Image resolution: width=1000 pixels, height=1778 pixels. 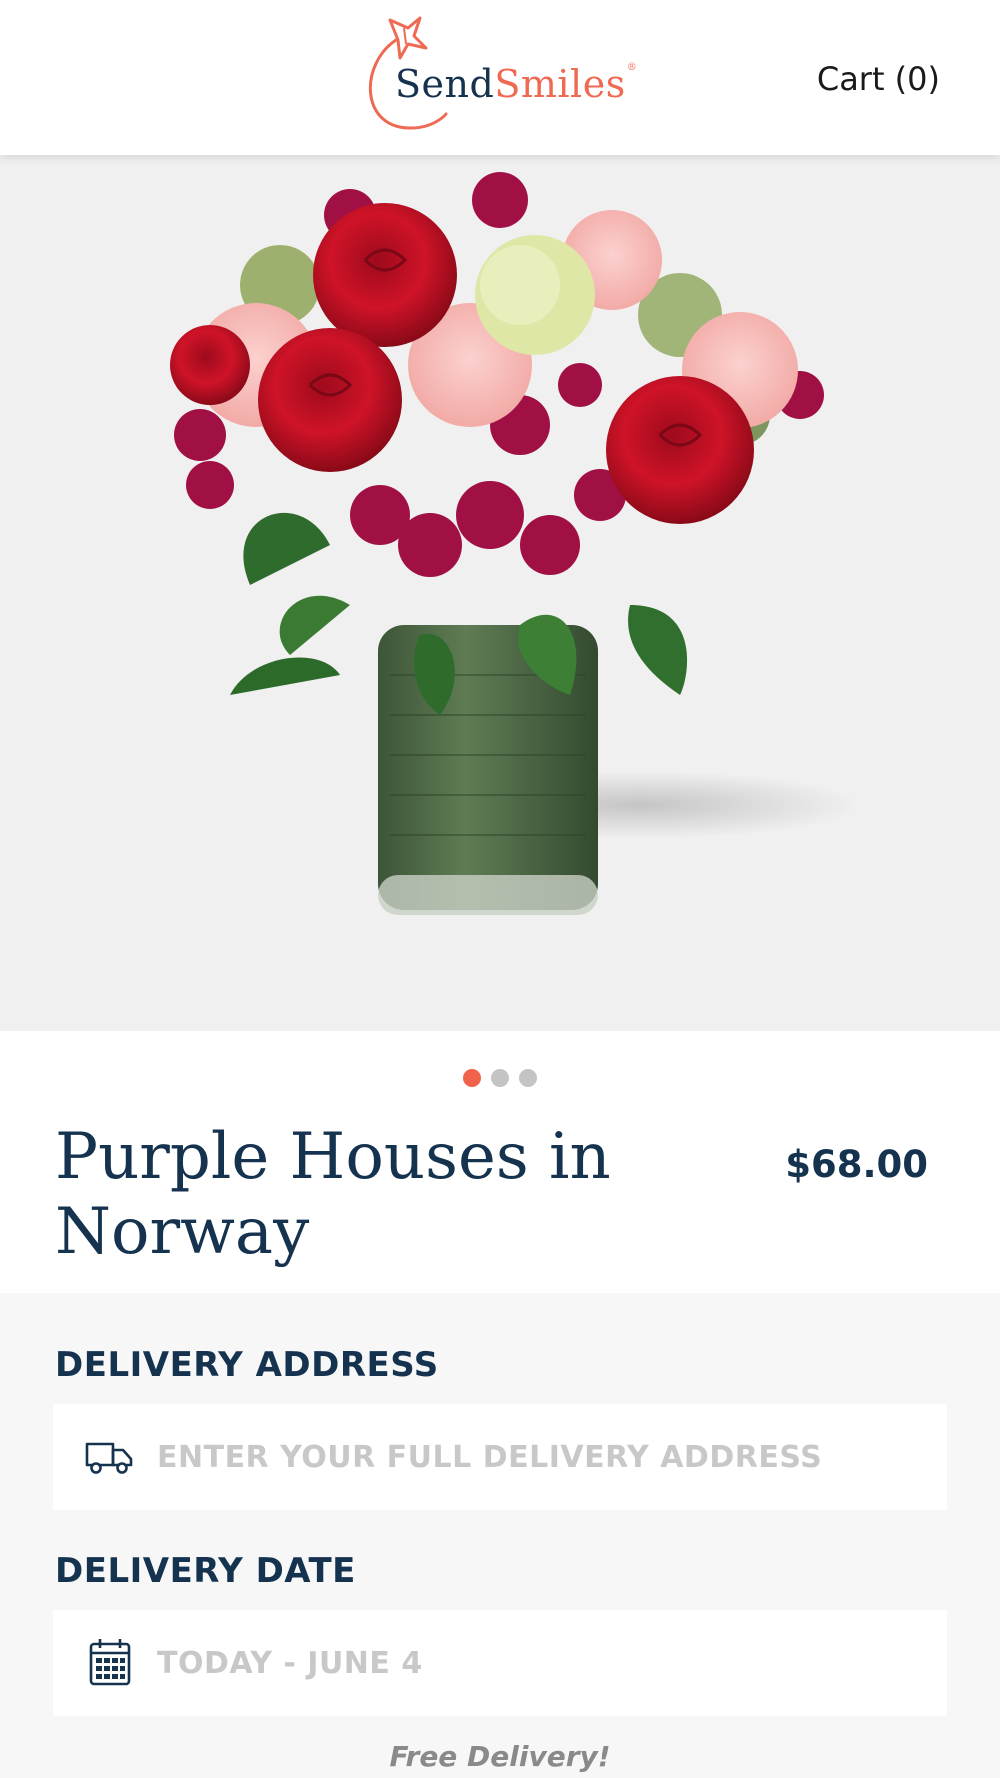 What do you see at coordinates (878, 79) in the screenshot?
I see `cart-link: Cart (0)` at bounding box center [878, 79].